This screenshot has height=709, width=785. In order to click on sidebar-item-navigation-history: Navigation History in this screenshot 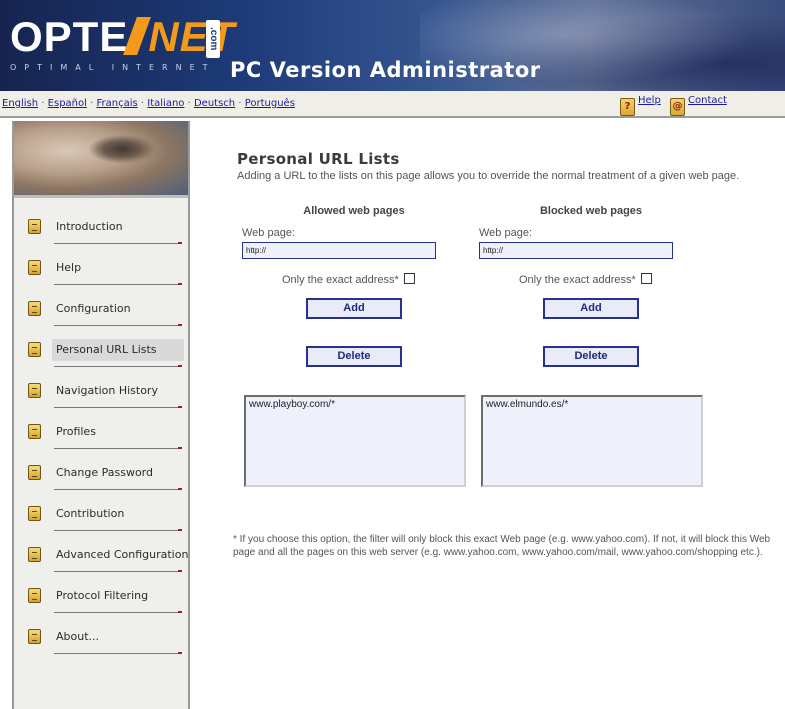, I will do `click(101, 390)`.